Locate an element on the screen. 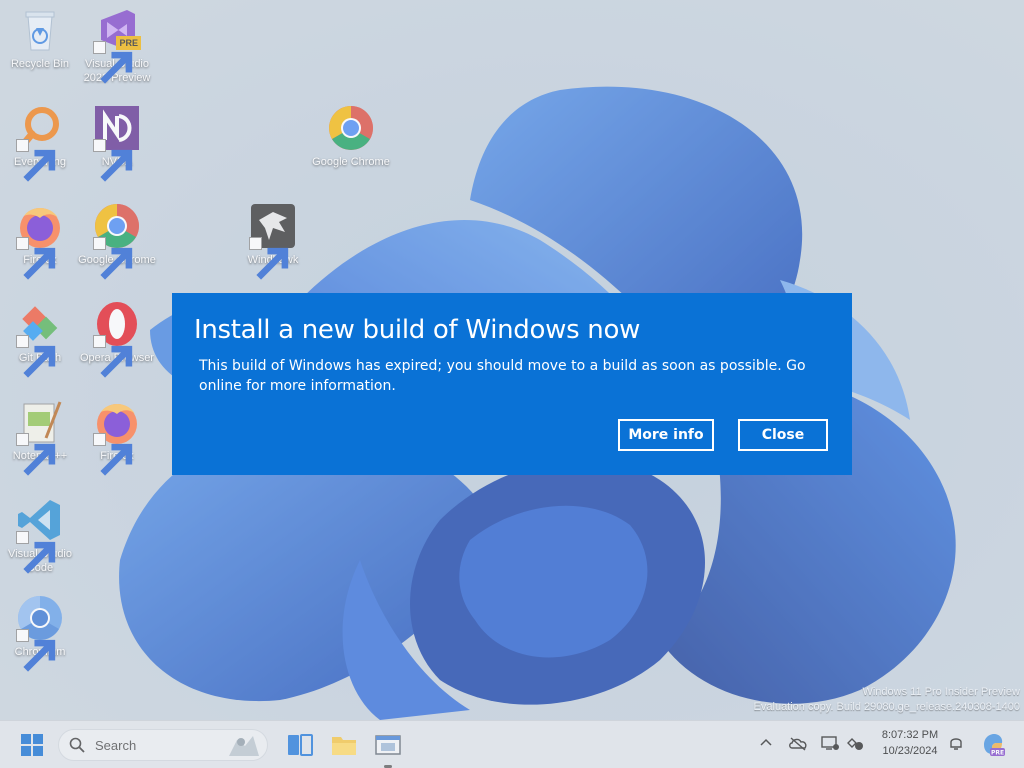 The width and height of the screenshot is (1024, 768). desktop-icon-notepadpp: Notepad++ is located at coordinates (40, 437).